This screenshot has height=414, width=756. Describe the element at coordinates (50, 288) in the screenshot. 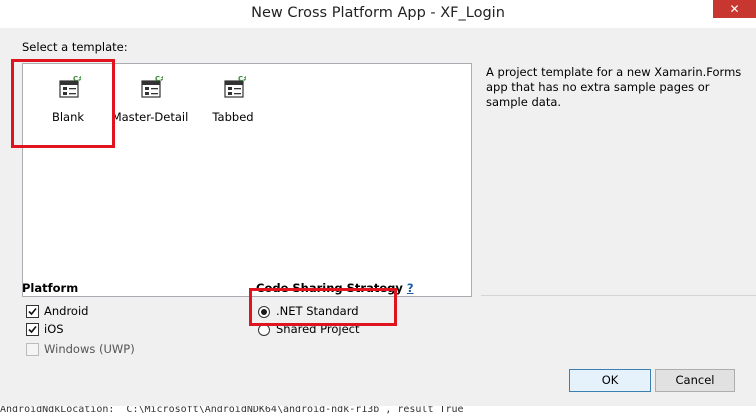

I see `platform-title: Platform` at that location.